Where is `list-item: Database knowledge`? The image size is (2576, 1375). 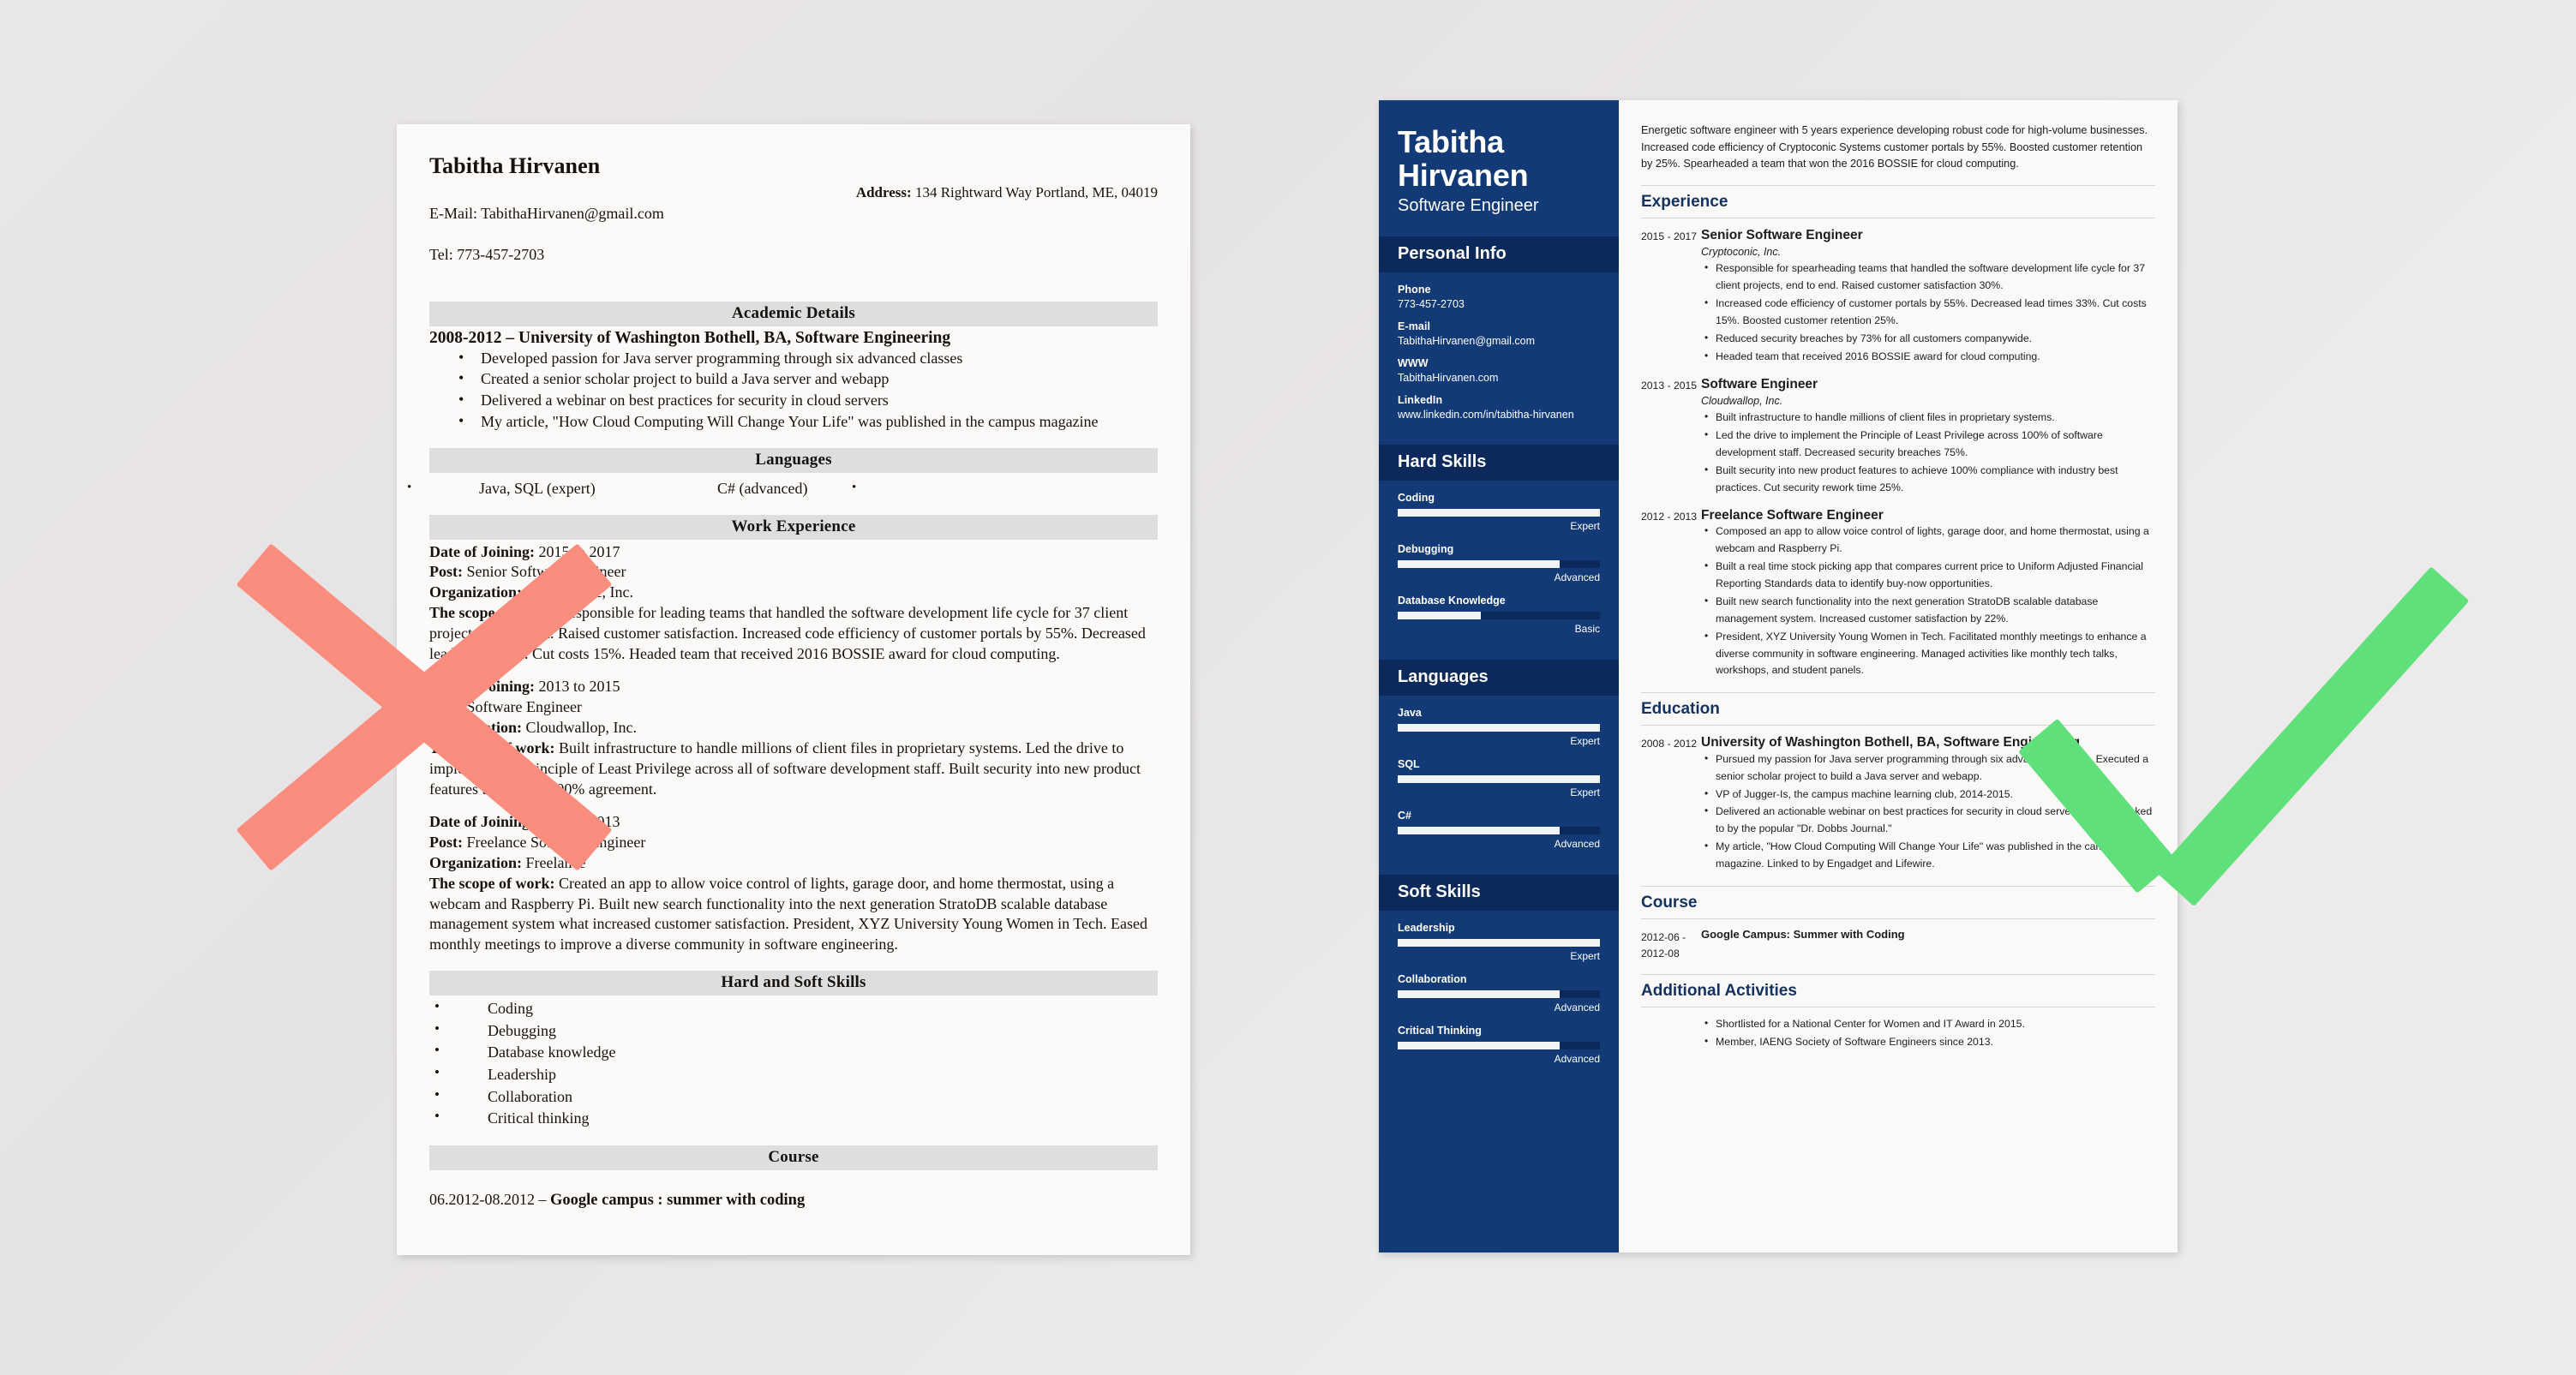
list-item: Database knowledge is located at coordinates (793, 1052).